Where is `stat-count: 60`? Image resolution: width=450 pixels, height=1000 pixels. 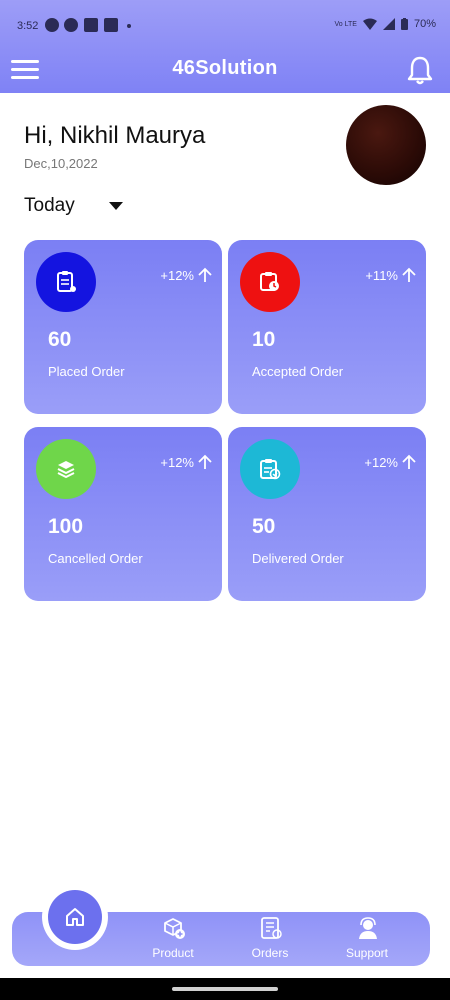 stat-count: 60 is located at coordinates (60, 339).